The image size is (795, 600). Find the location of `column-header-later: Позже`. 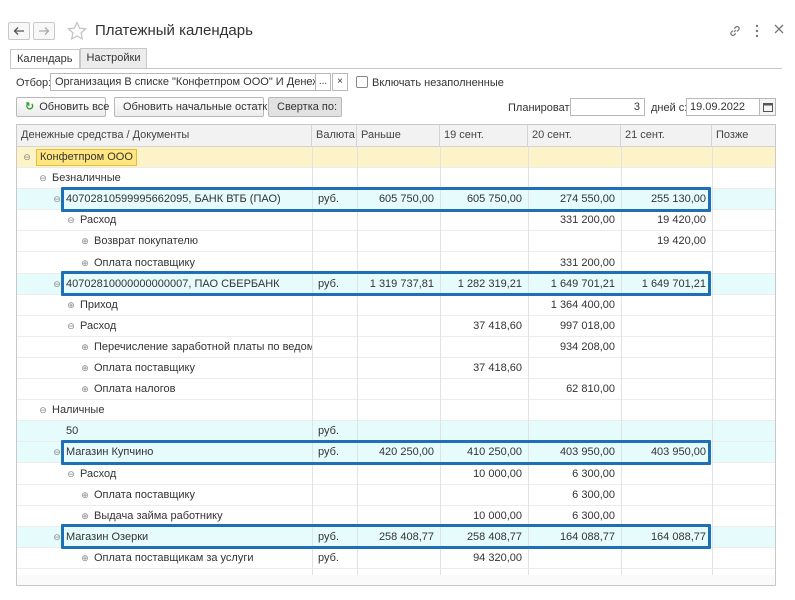

column-header-later: Позже is located at coordinates (743, 136).